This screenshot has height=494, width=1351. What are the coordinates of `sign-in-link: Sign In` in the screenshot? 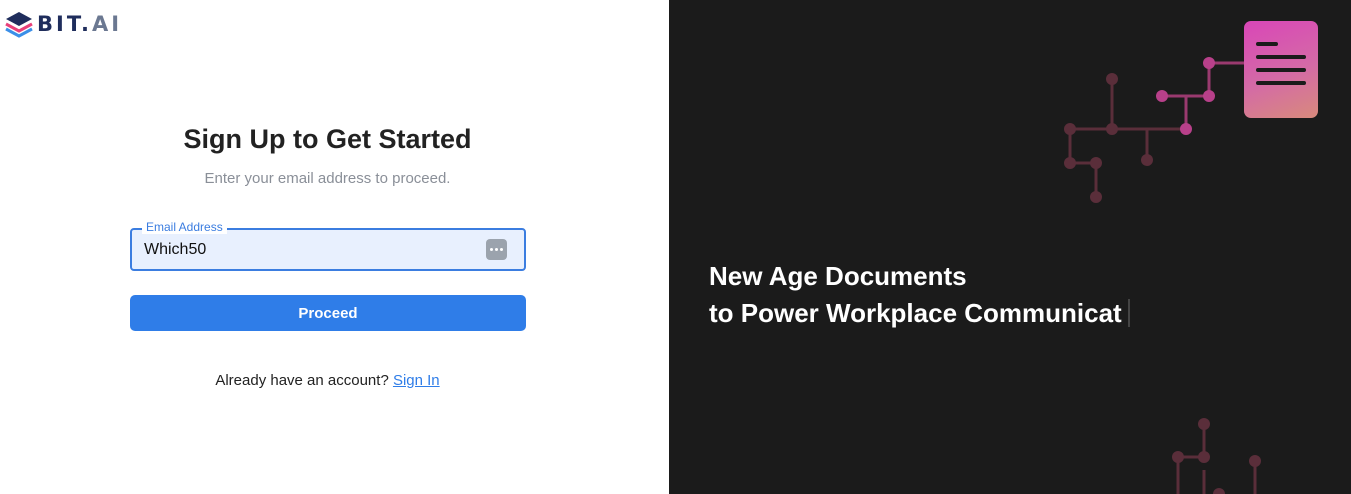 It's located at (416, 380).